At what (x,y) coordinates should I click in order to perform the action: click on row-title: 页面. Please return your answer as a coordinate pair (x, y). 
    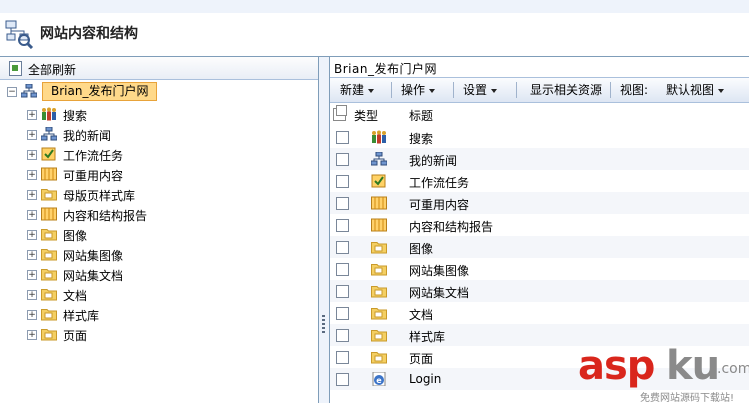
    Looking at the image, I should click on (421, 358).